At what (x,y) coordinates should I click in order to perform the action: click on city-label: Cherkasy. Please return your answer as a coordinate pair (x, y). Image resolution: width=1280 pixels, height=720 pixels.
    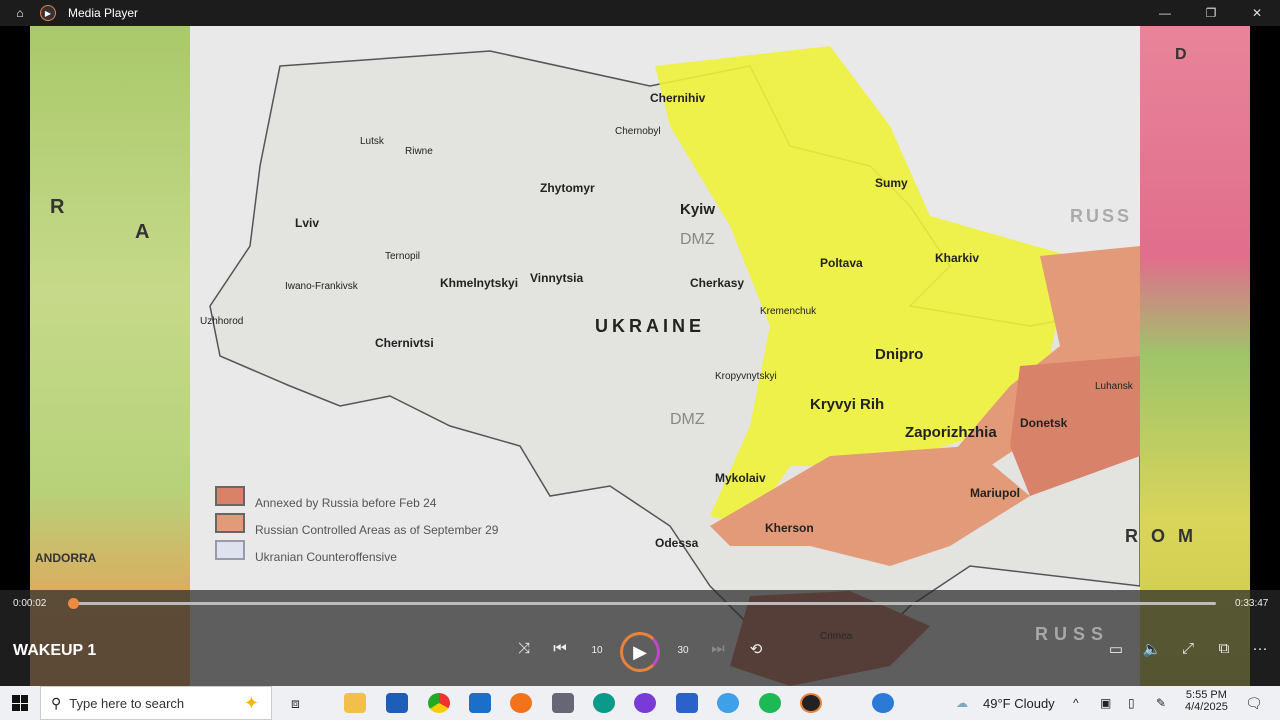
    Looking at the image, I should click on (717, 283).